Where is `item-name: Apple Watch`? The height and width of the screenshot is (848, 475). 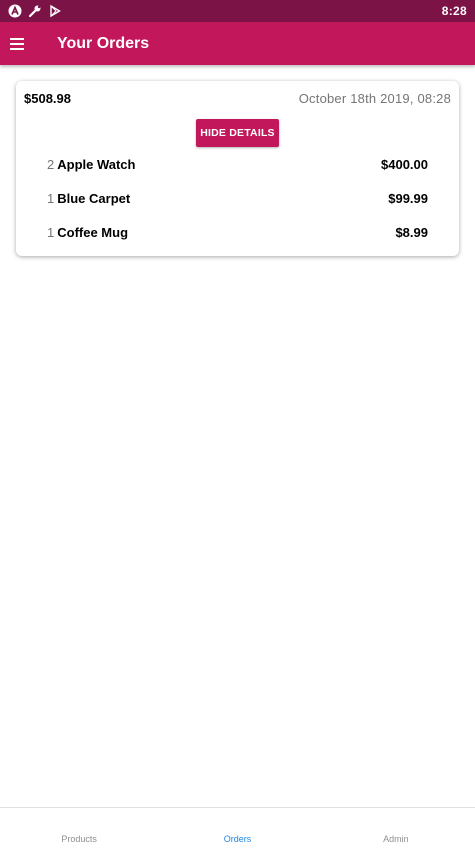
item-name: Apple Watch is located at coordinates (96, 164).